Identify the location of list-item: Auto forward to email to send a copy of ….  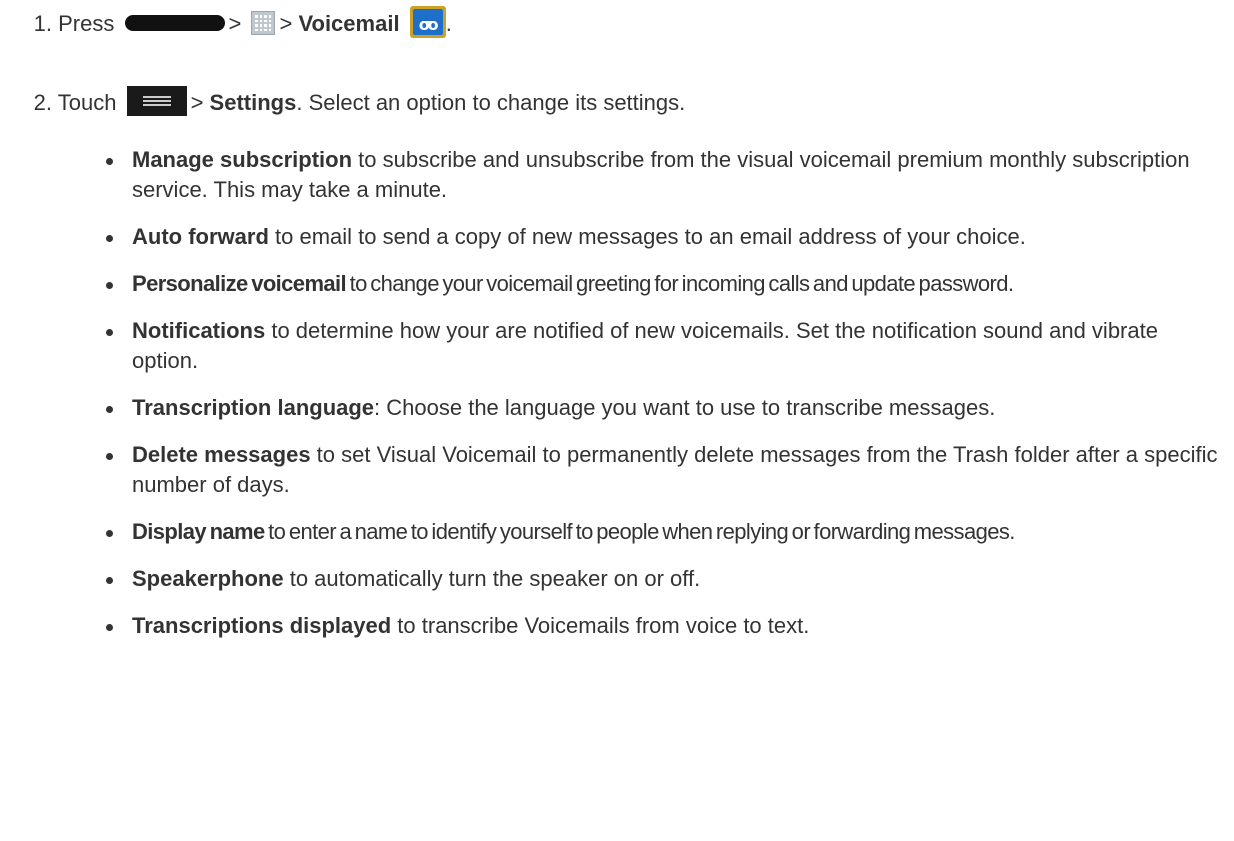
(660, 237).